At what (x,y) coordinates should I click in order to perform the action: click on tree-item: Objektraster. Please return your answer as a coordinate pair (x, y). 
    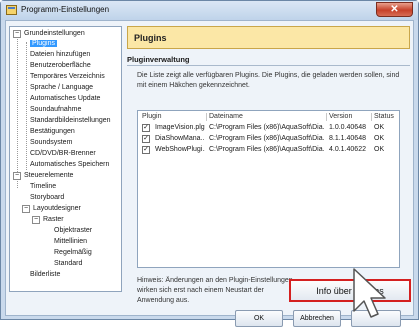
    Looking at the image, I should click on (73, 231).